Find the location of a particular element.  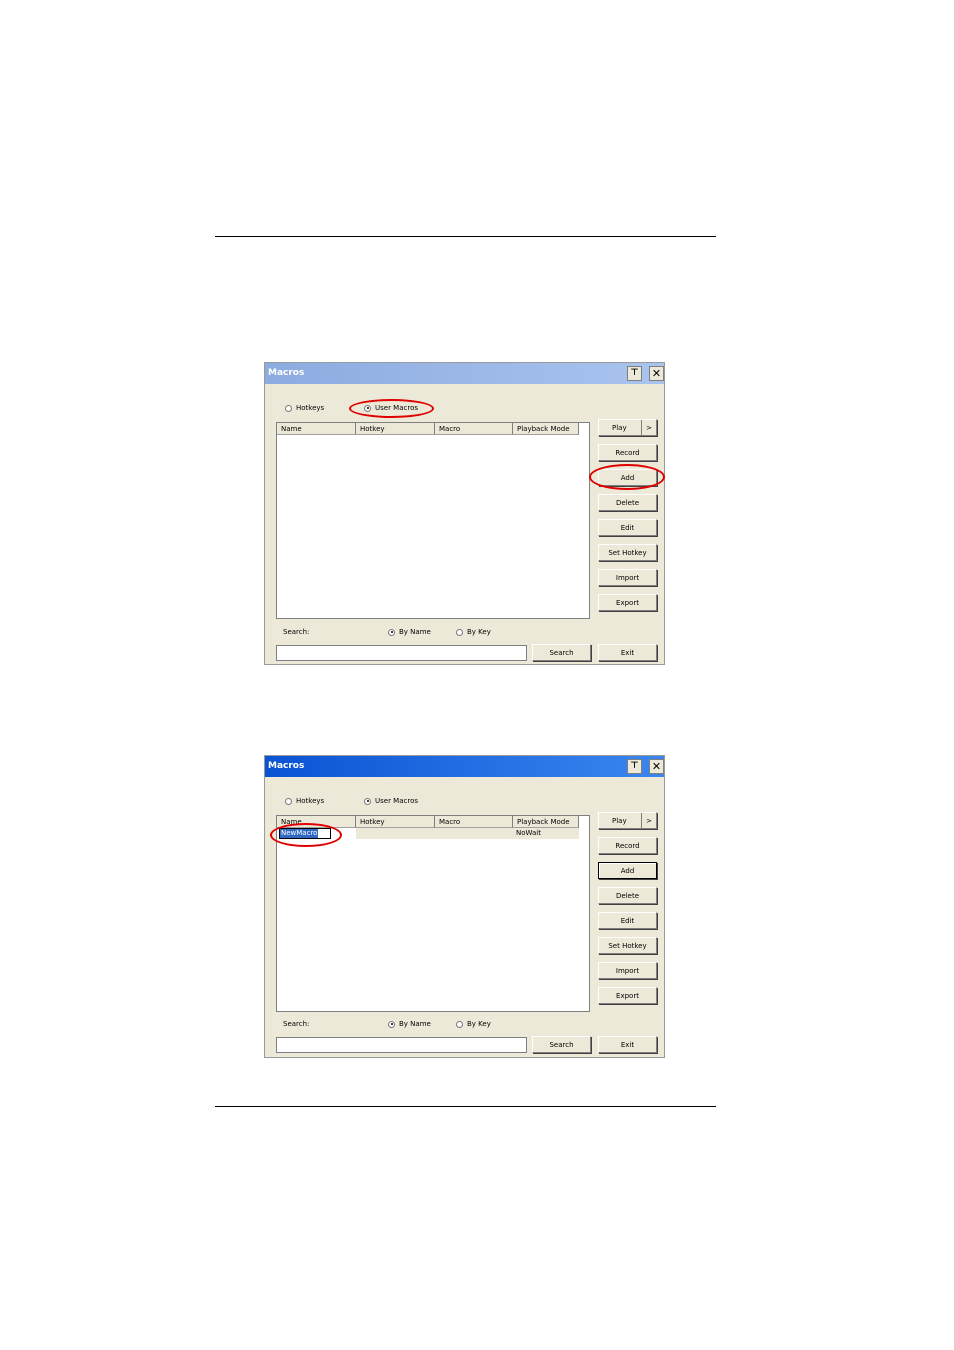

cell-macro is located at coordinates (474, 833).